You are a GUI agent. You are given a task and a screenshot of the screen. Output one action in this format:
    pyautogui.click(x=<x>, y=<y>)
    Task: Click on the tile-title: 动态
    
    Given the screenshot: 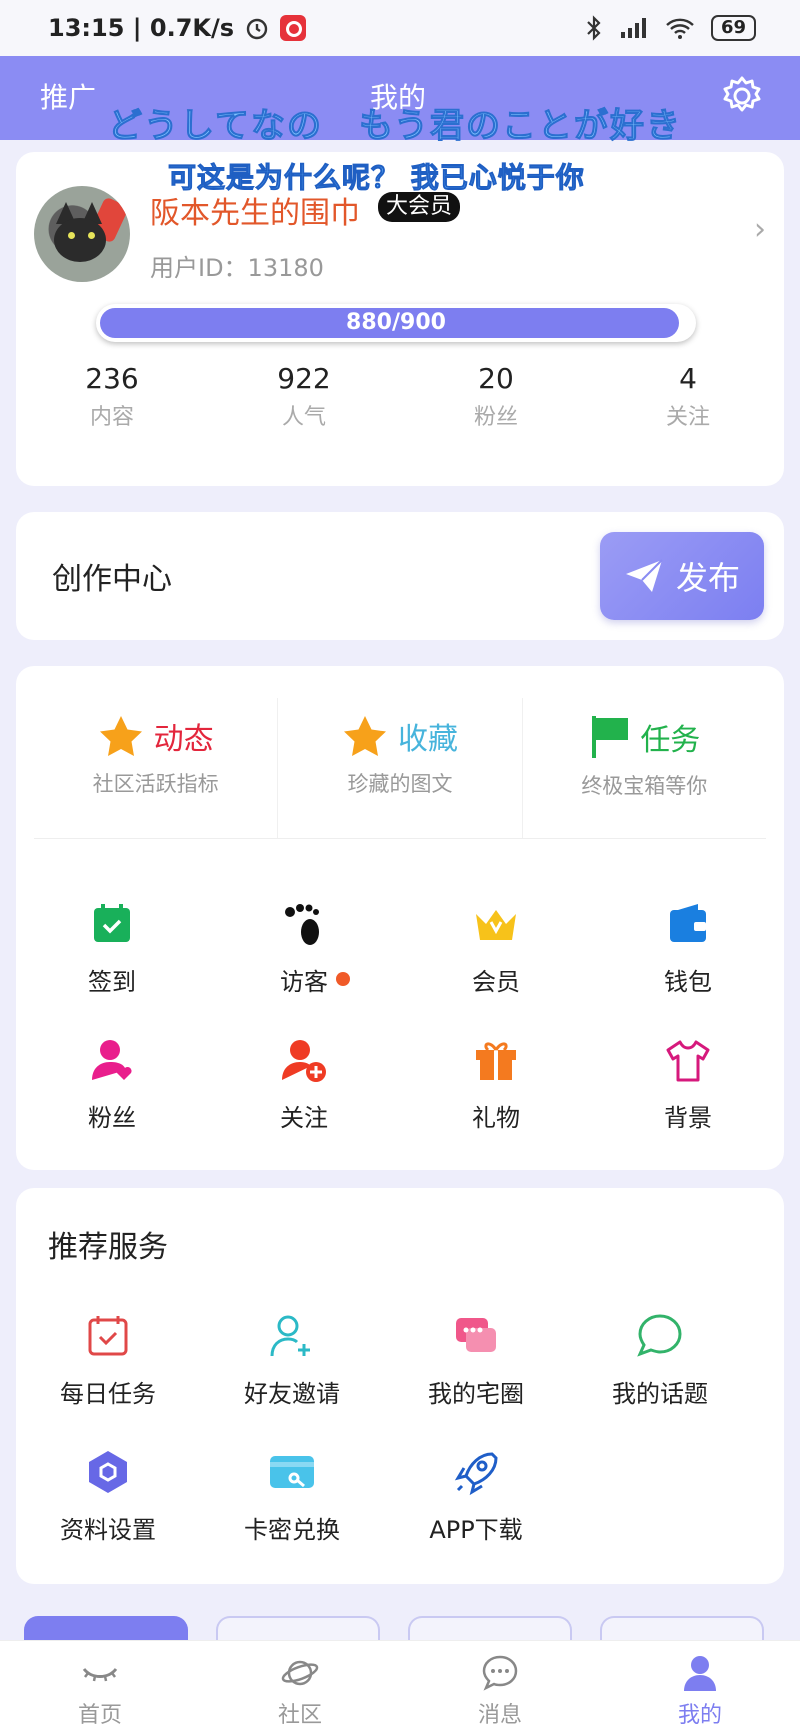 What is the action you would take?
    pyautogui.click(x=183, y=739)
    